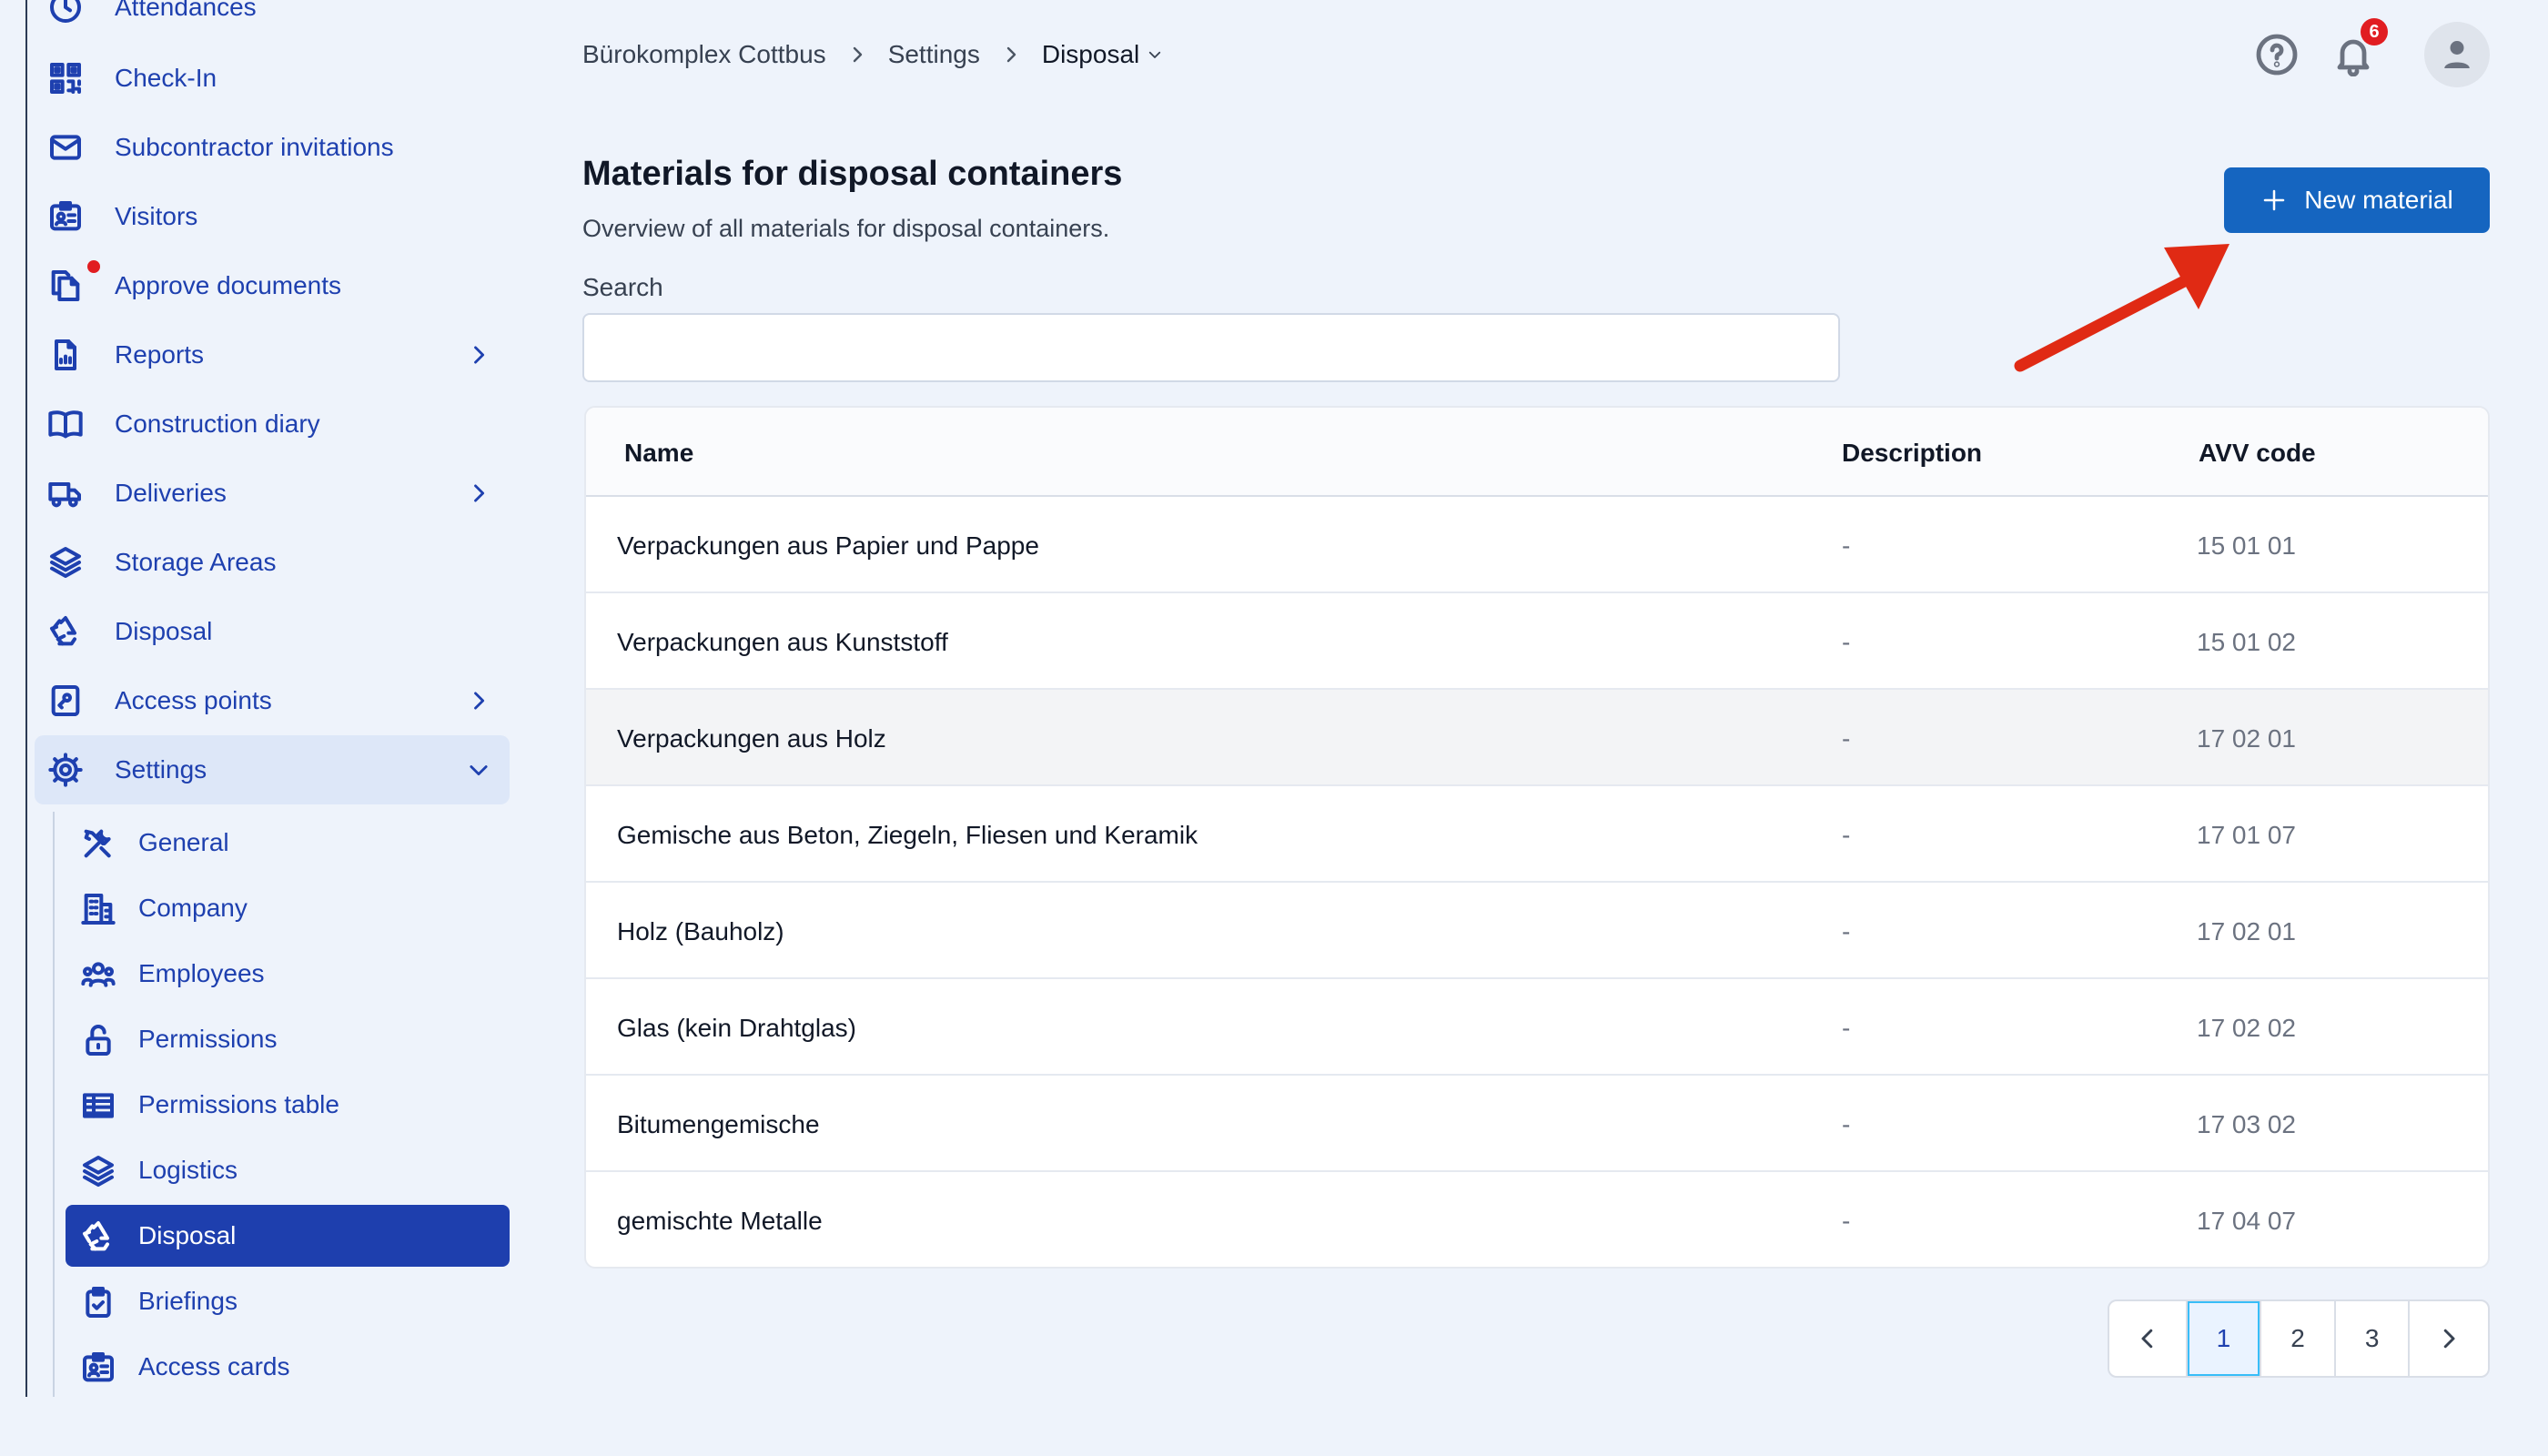 The image size is (2548, 1456). I want to click on sidebar-rail, so click(26, 699).